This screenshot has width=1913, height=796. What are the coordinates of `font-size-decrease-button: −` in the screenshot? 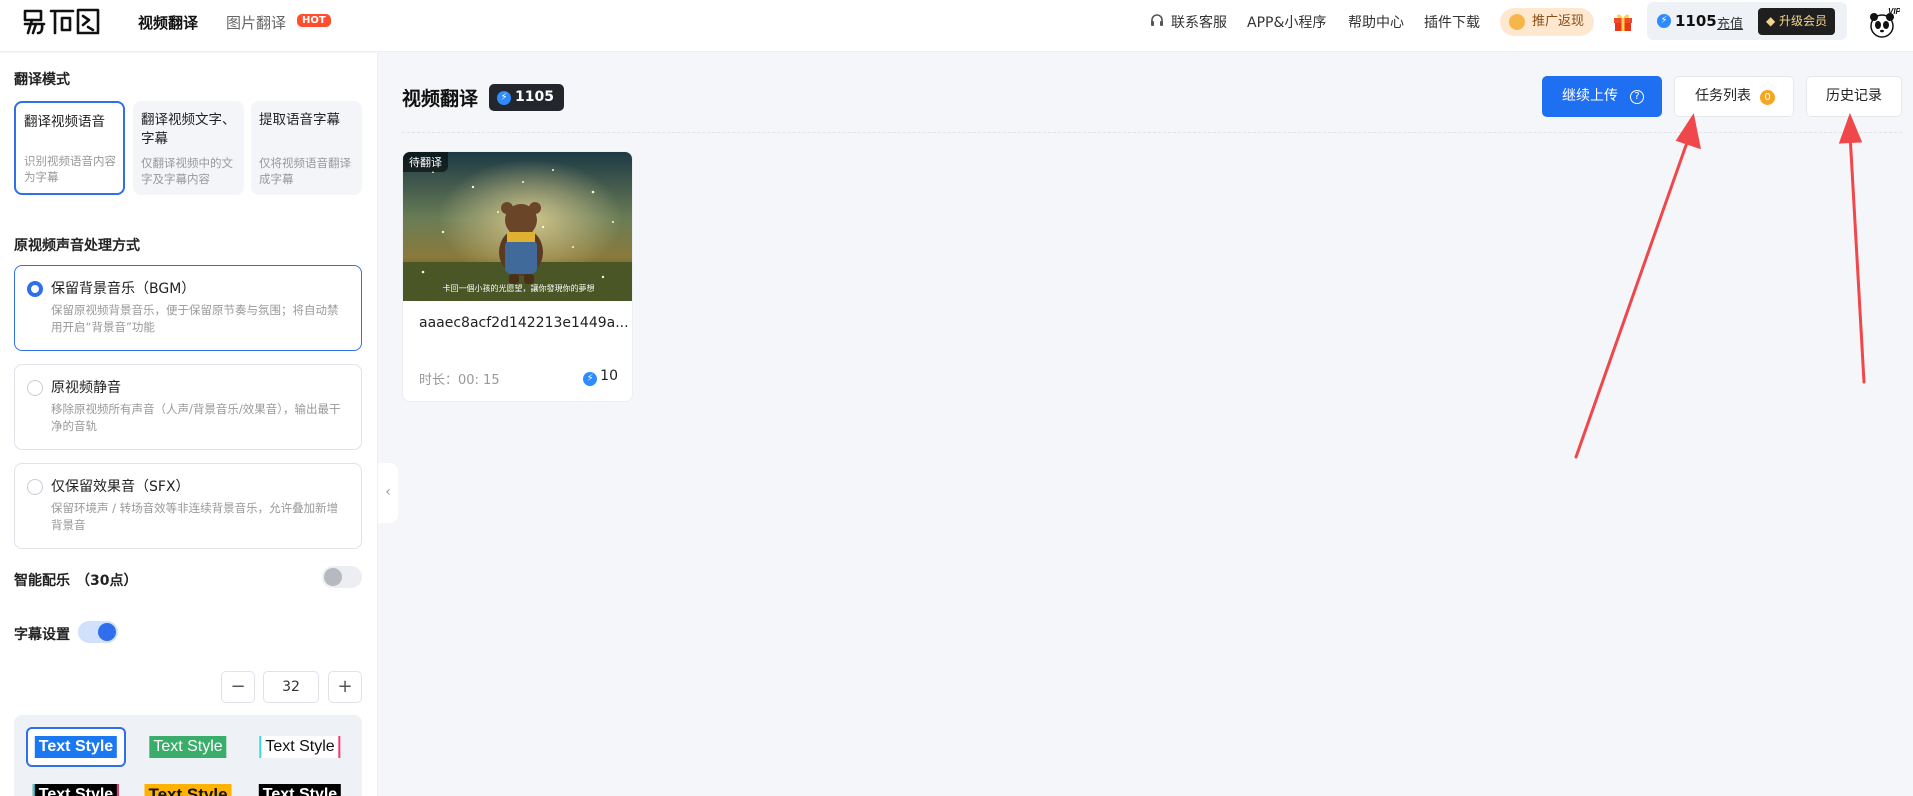 It's located at (238, 687).